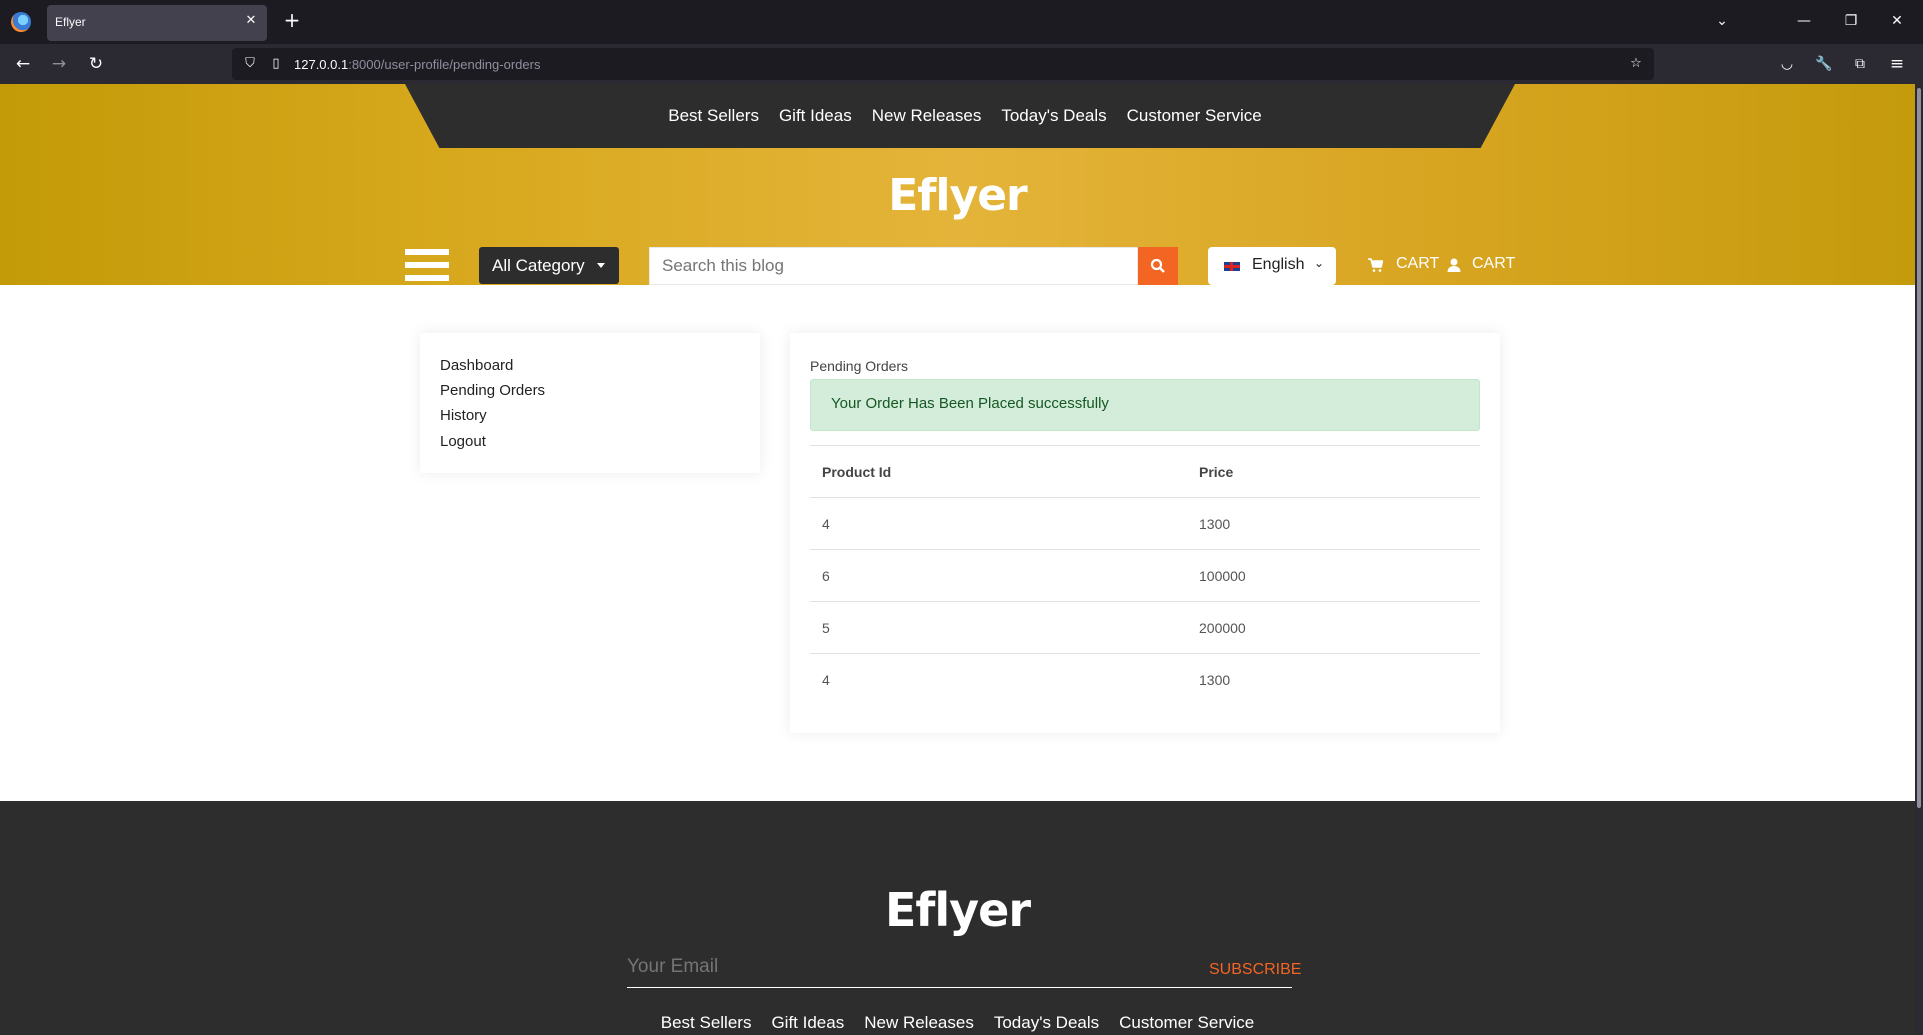  I want to click on close-tab-icon: ✕, so click(251, 21).